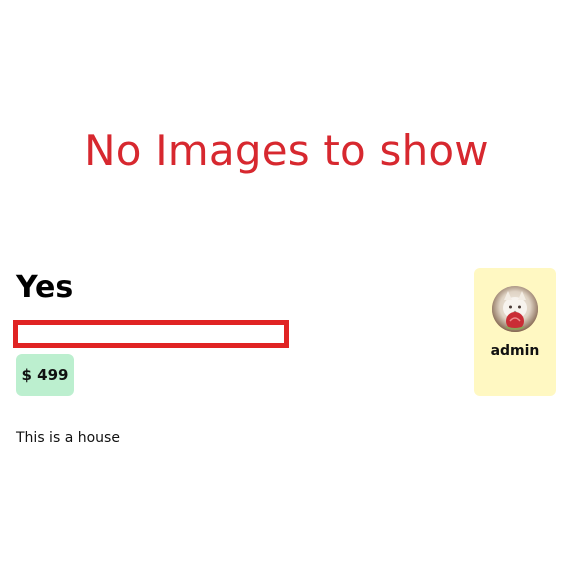  Describe the element at coordinates (68, 438) in the screenshot. I see `listing-description: This is a house` at that location.